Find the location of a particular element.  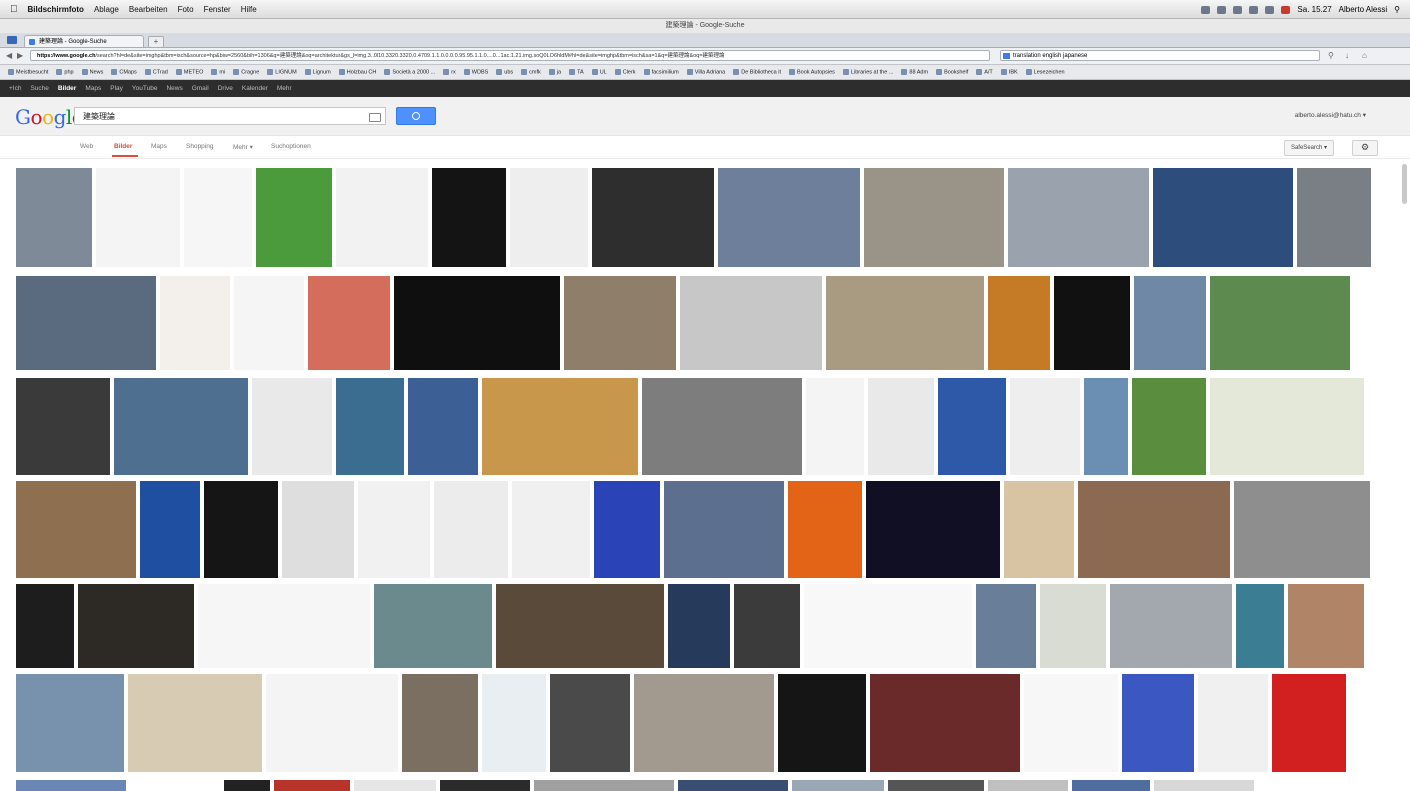

download-icon: ↓ is located at coordinates (1349, 55).